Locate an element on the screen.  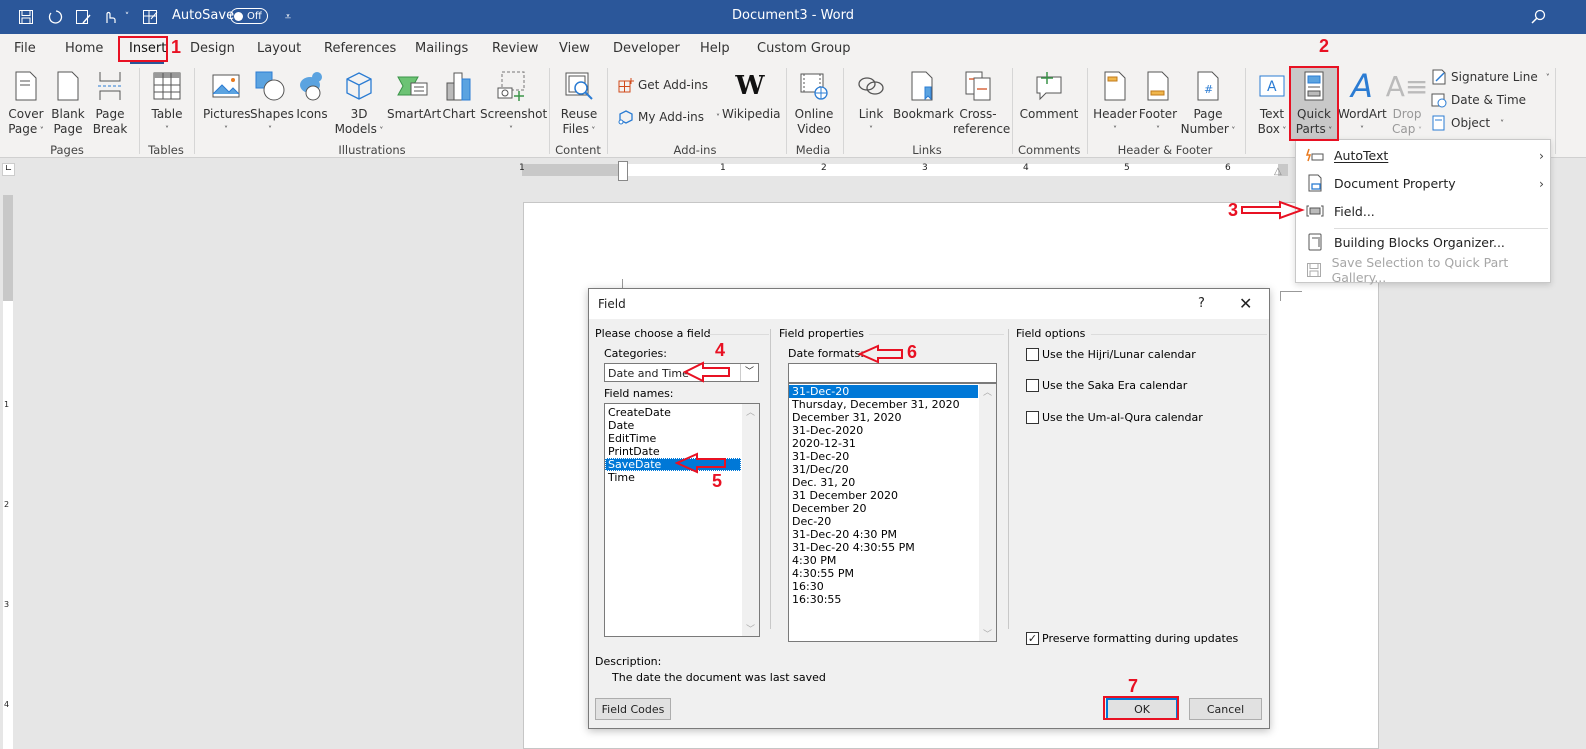
list-item: 31 December 2020 is located at coordinates (892, 495).